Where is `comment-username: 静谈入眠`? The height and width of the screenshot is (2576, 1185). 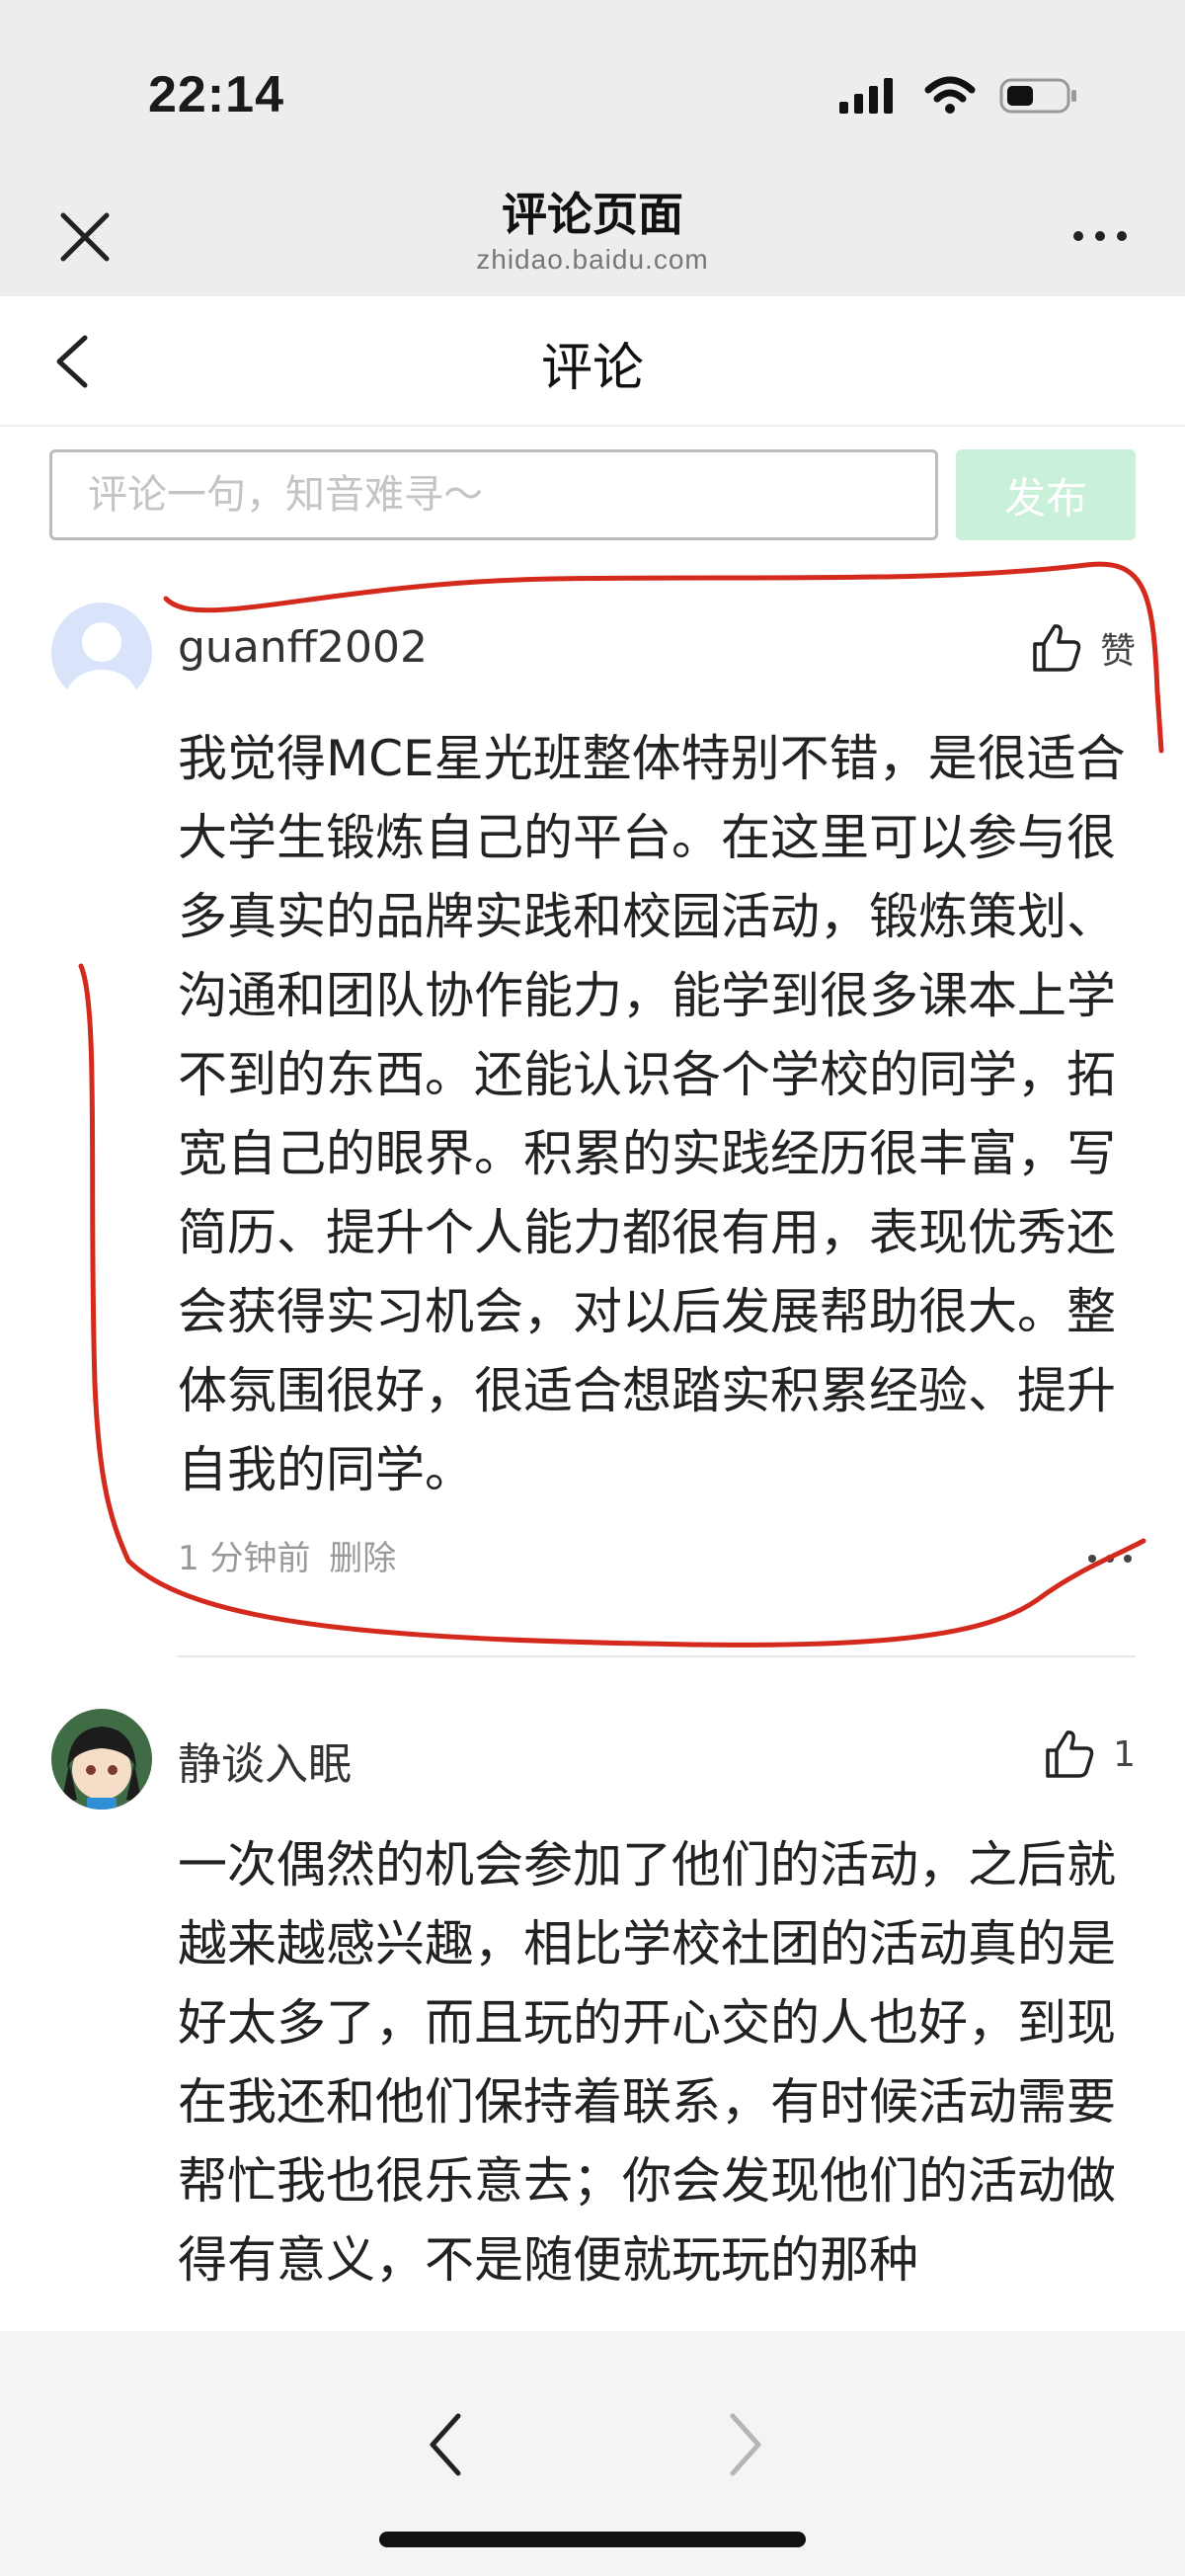
comment-username: 静谈入眠 is located at coordinates (265, 1760).